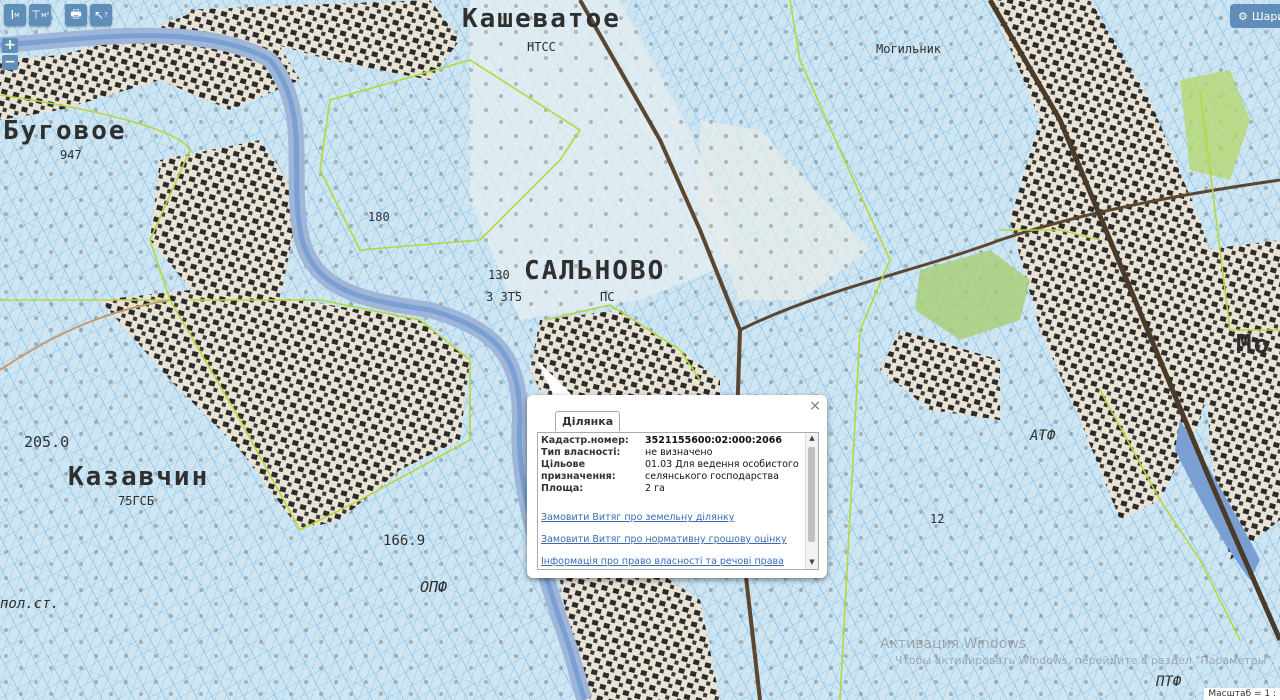 The width and height of the screenshot is (1280, 700). What do you see at coordinates (434, 587) in the screenshot?
I see `map-label-opf: ОПФ` at bounding box center [434, 587].